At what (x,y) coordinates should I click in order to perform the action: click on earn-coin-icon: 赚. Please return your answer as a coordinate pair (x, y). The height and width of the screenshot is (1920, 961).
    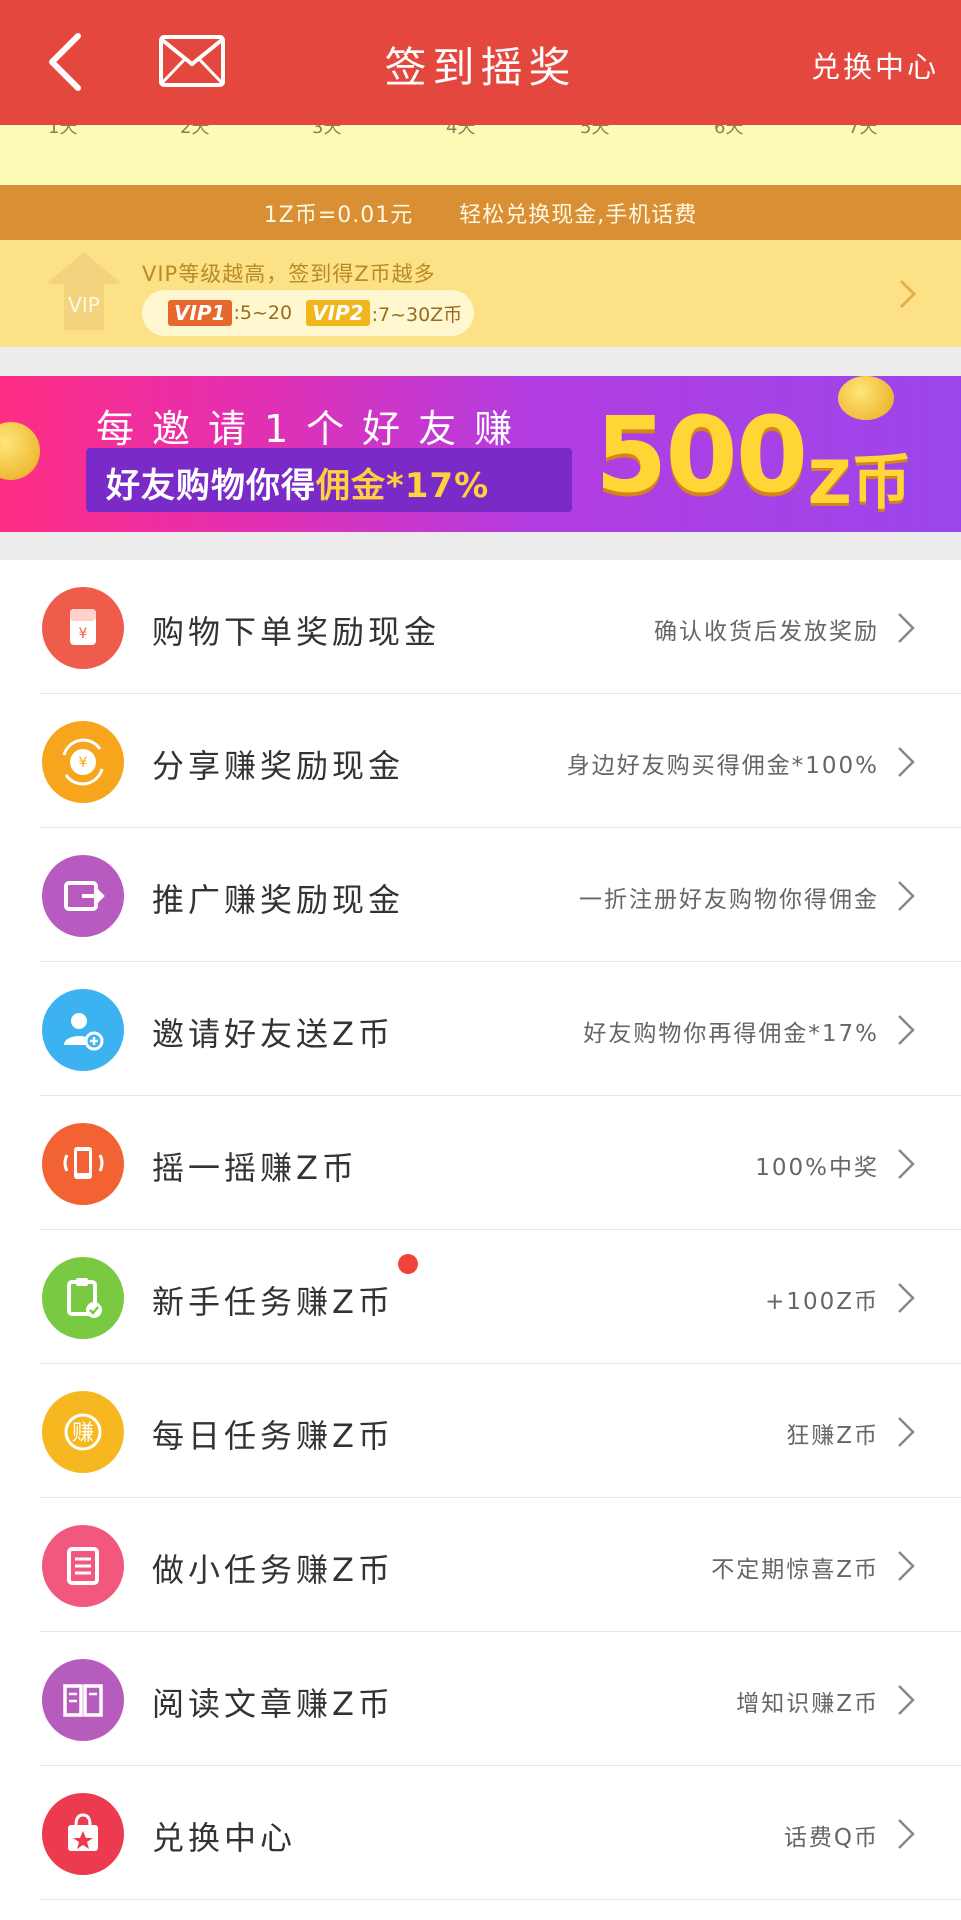
    Looking at the image, I should click on (83, 1432).